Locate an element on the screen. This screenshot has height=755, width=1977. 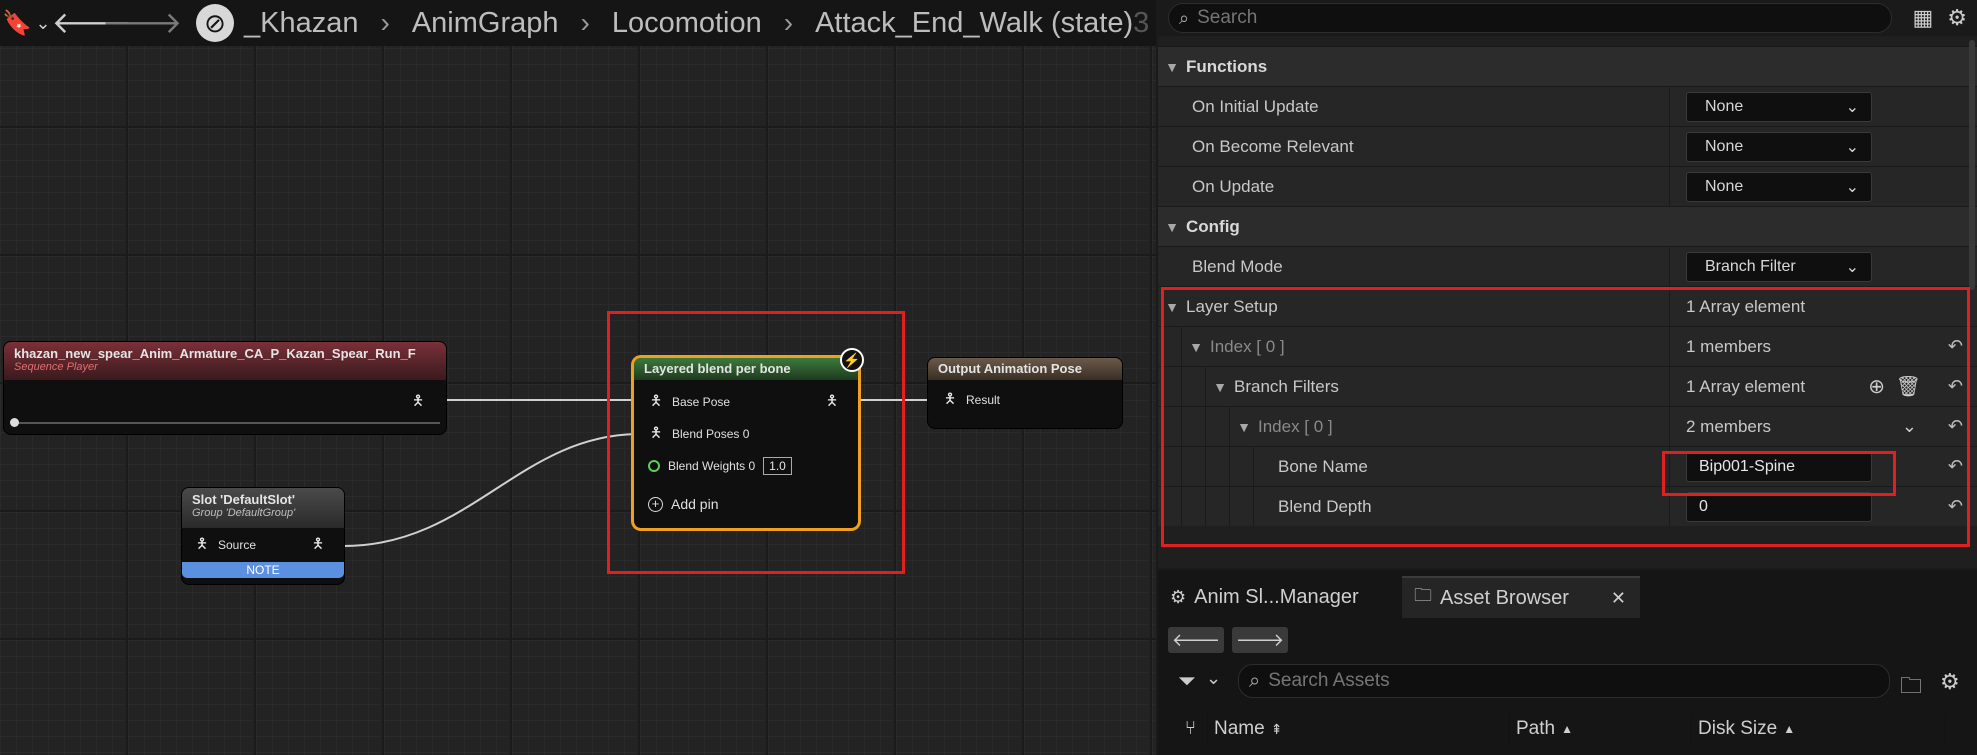
asset-search-box: ⌕ is located at coordinates (1564, 681).